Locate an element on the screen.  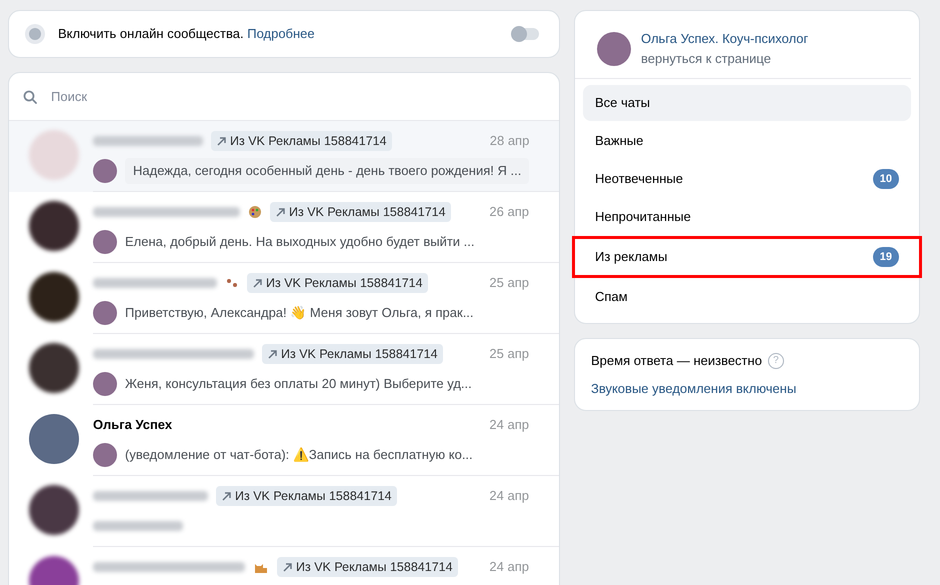
folder-label: Из рекламы is located at coordinates (631, 257).